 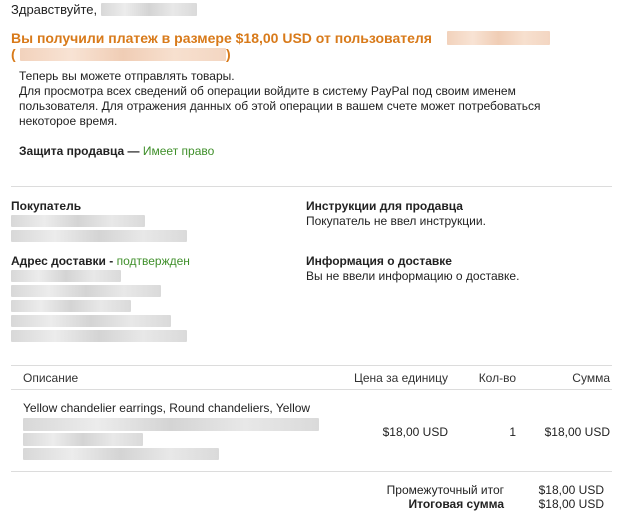 What do you see at coordinates (62, 261) in the screenshot?
I see `shipping-address-label: Адрес доставки -` at bounding box center [62, 261].